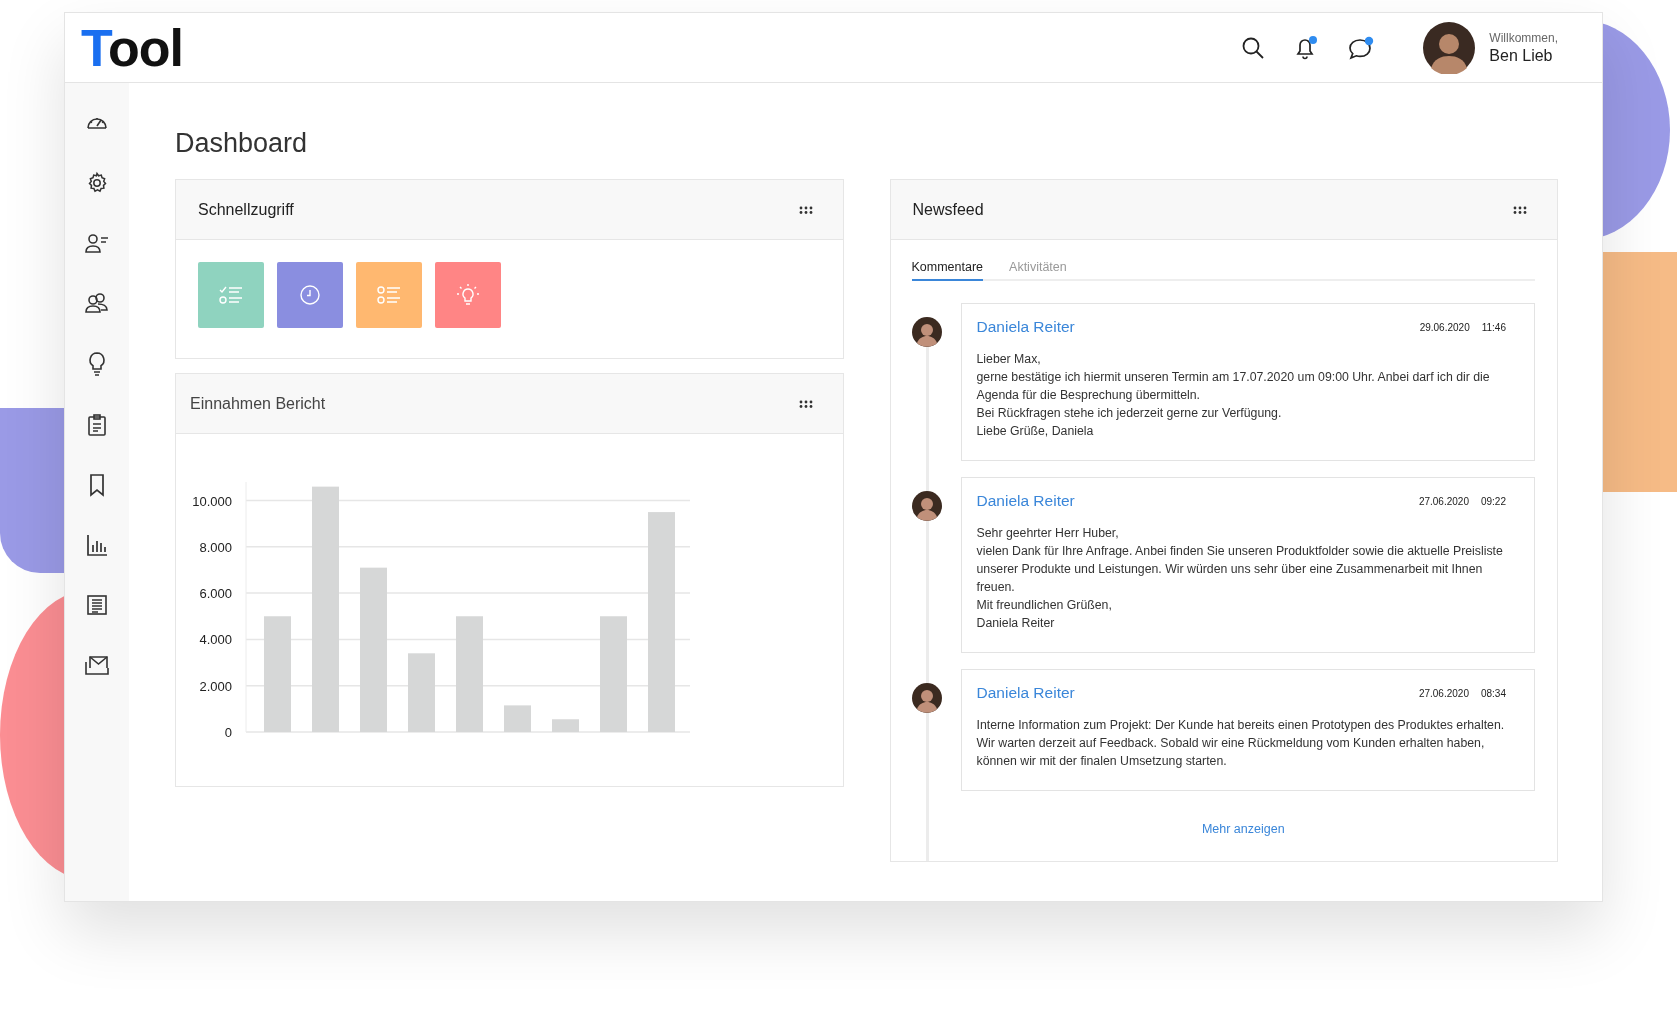 The image size is (1677, 1013). What do you see at coordinates (1243, 829) in the screenshot?
I see `show-more-link: Mehr anzeigen` at bounding box center [1243, 829].